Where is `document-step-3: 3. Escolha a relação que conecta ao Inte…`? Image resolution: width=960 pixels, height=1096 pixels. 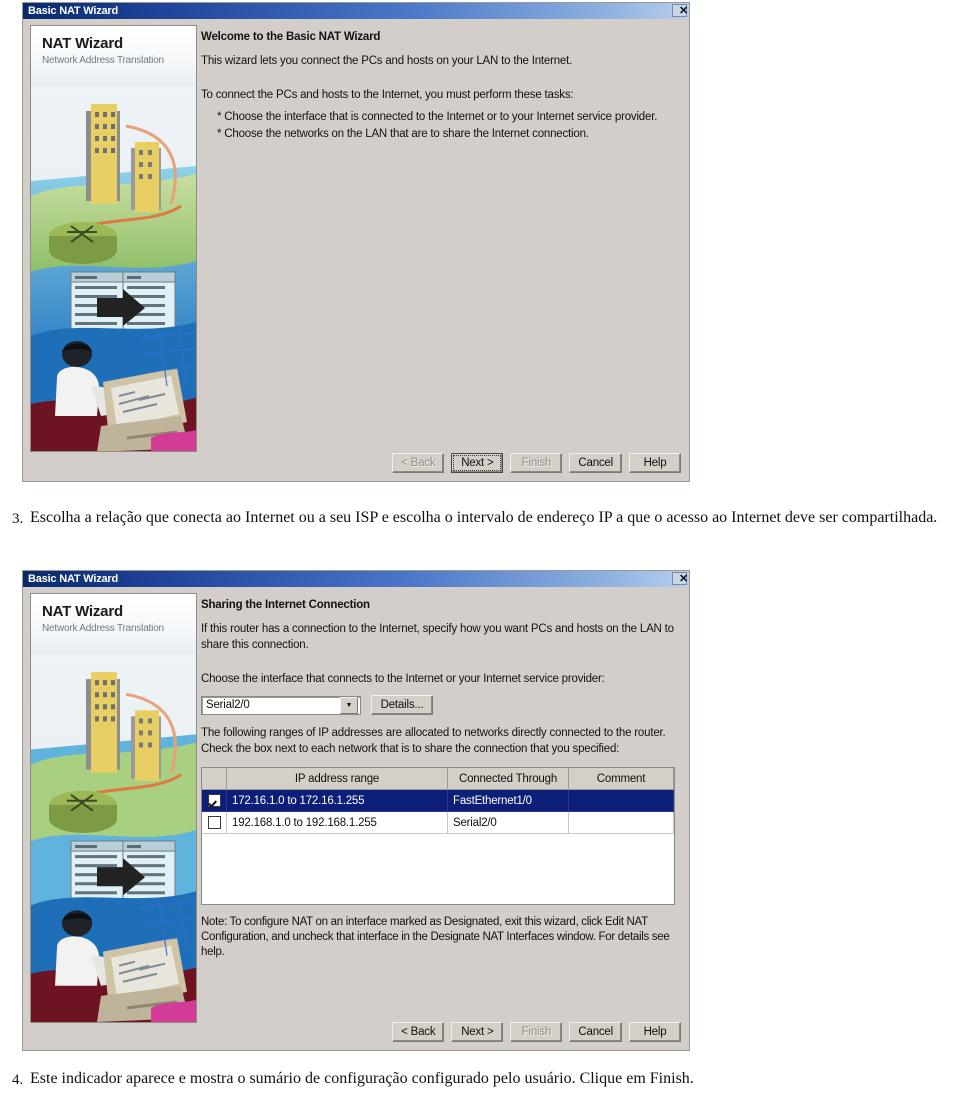 document-step-3: 3. Escolha a relação que conecta ao Inte… is located at coordinates (483, 517).